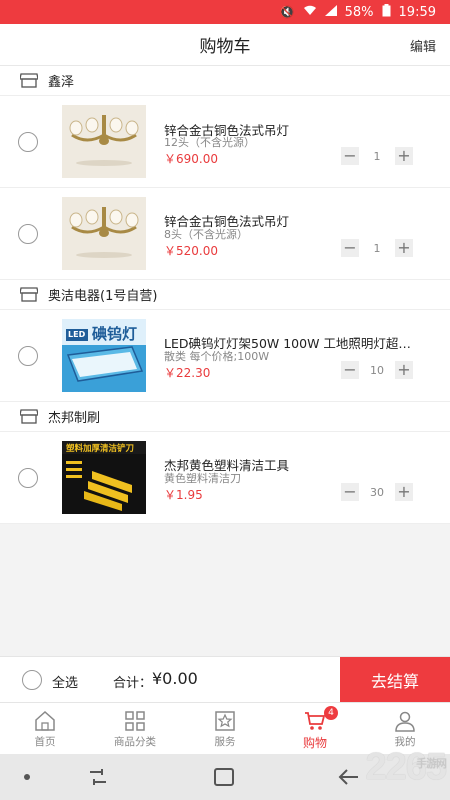  Describe the element at coordinates (74, 418) in the screenshot. I see `shop-name: 杰邦制刷` at that location.